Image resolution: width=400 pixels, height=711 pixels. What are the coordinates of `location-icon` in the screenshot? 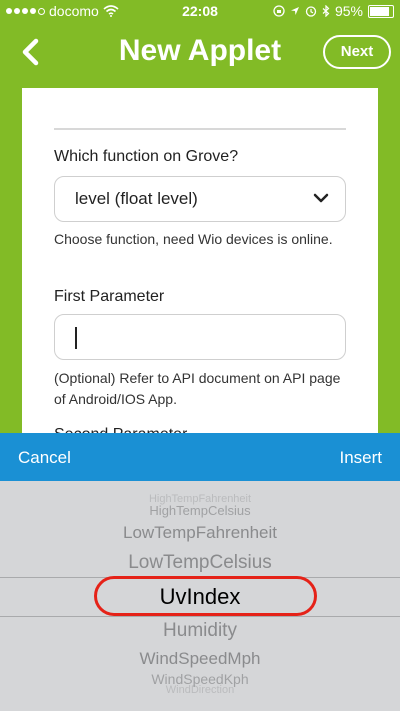 It's located at (294, 11).